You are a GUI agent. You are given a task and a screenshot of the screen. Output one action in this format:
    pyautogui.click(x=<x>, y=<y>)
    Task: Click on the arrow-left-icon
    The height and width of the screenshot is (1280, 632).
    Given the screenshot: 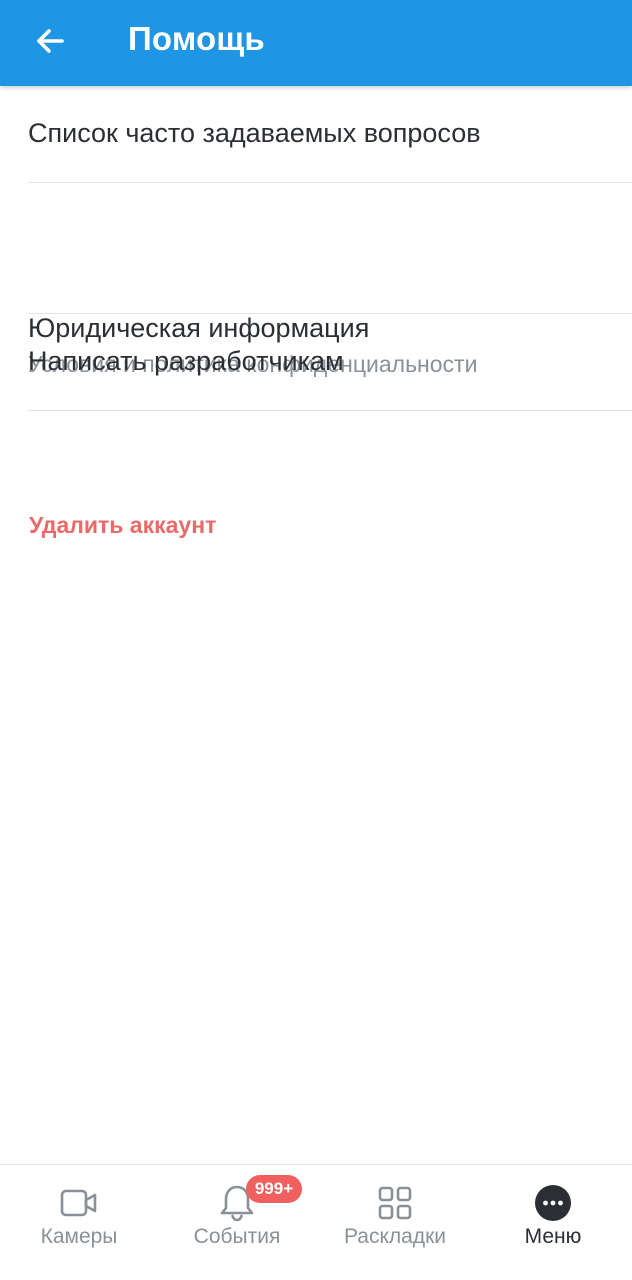 What is the action you would take?
    pyautogui.click(x=50, y=41)
    